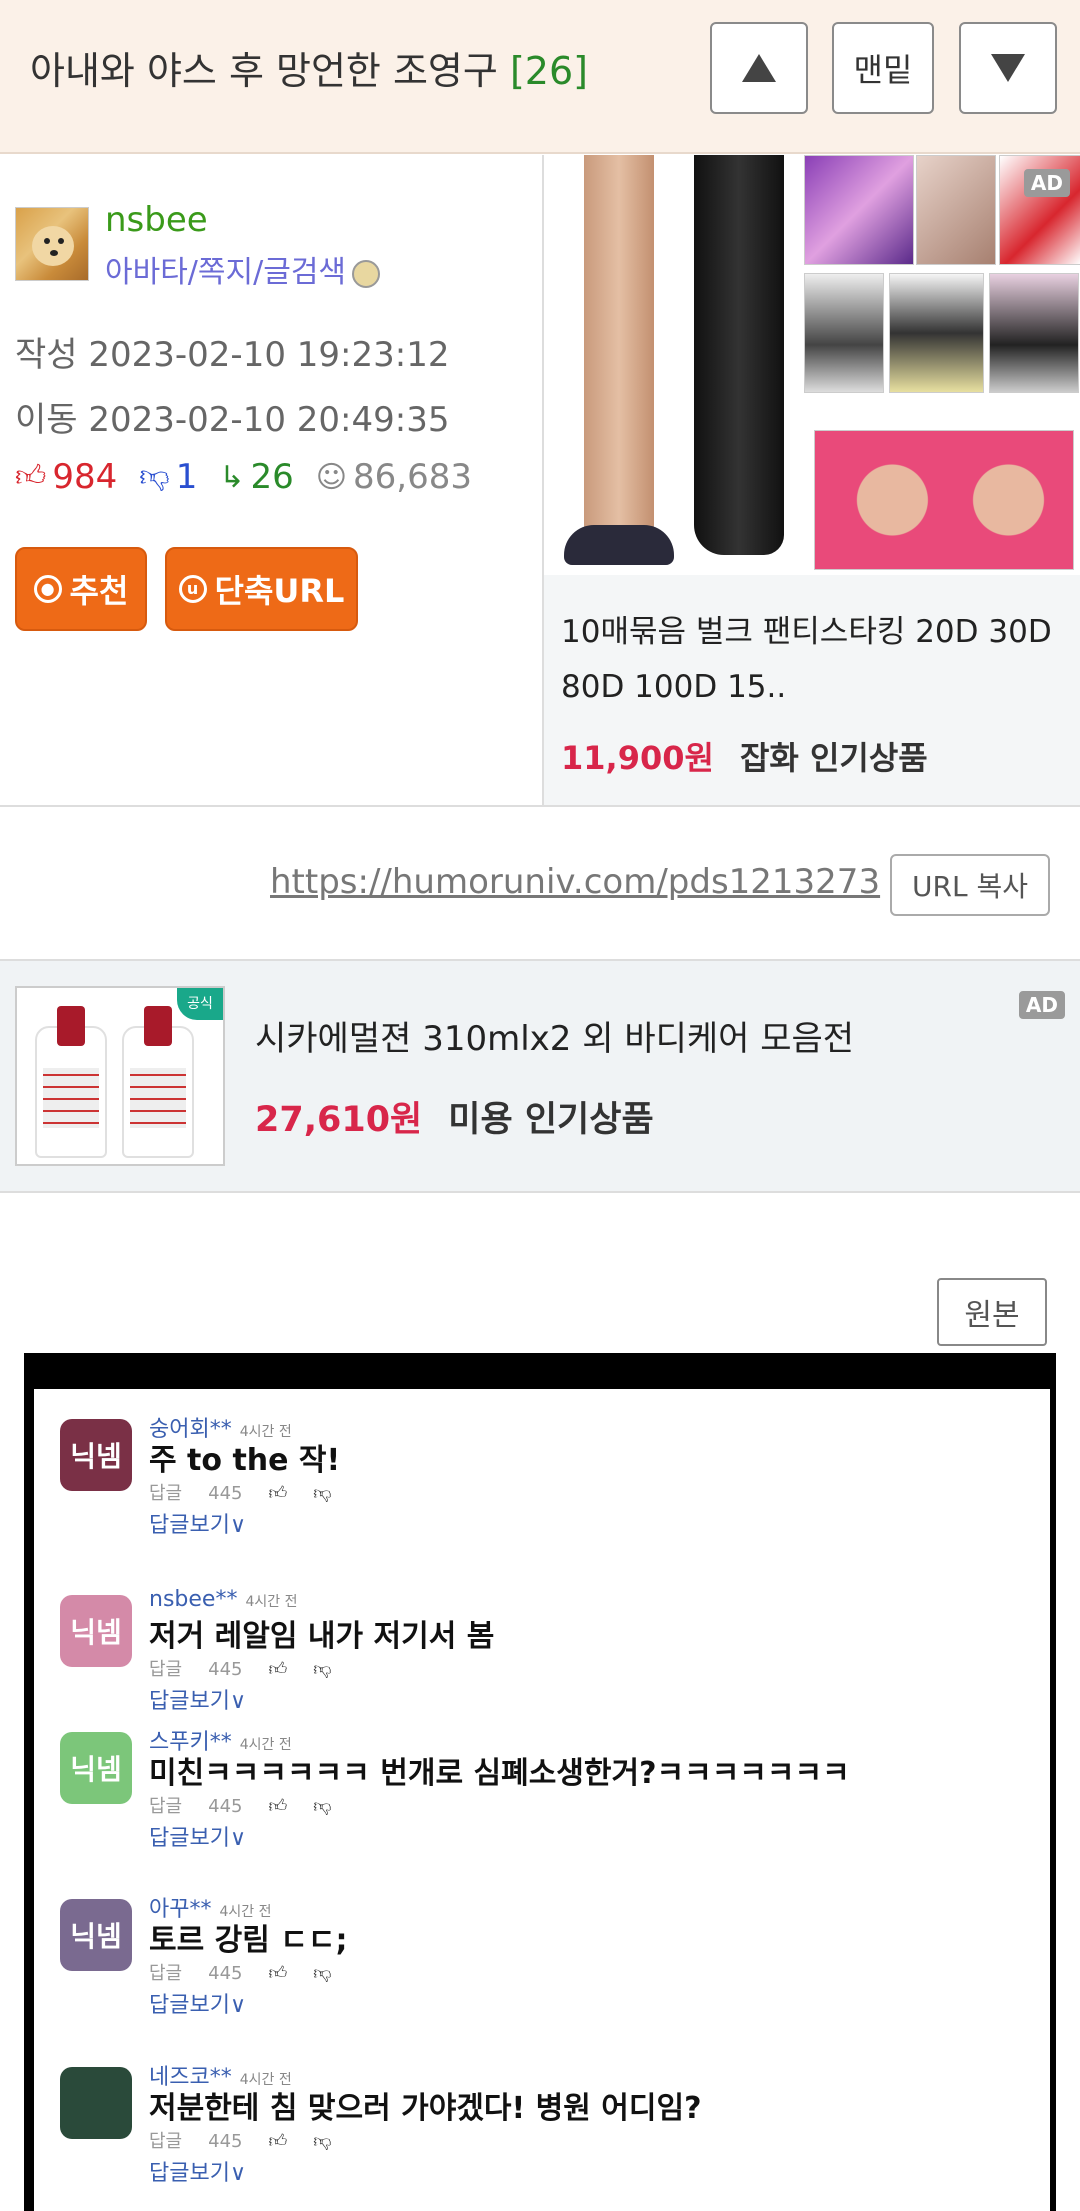 The height and width of the screenshot is (2211, 1080). I want to click on comment-count: [26], so click(549, 71).